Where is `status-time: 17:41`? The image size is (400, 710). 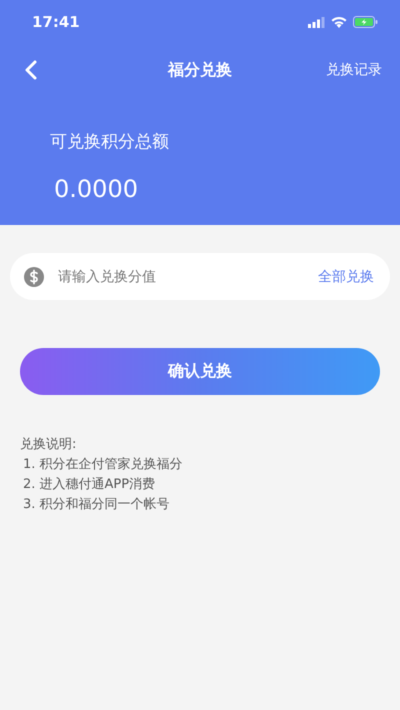
status-time: 17:41 is located at coordinates (56, 22).